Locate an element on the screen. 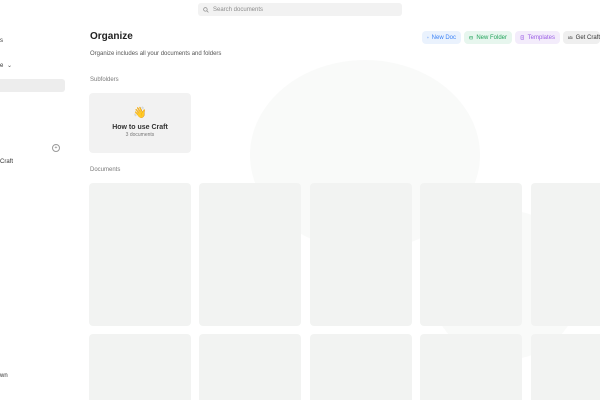  new-folder-label: New Folder is located at coordinates (491, 37).